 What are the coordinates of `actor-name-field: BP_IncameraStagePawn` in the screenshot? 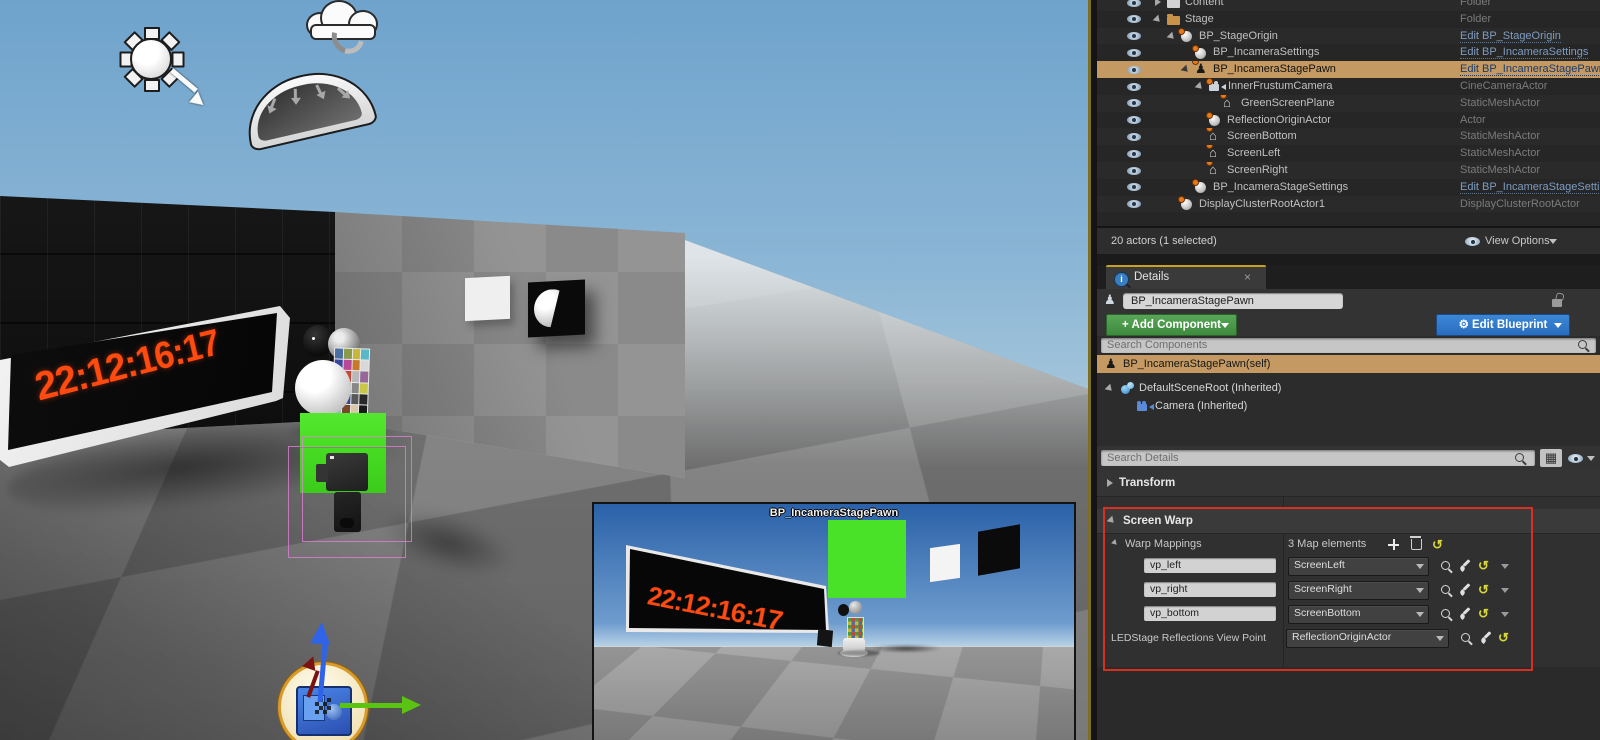 It's located at (1233, 301).